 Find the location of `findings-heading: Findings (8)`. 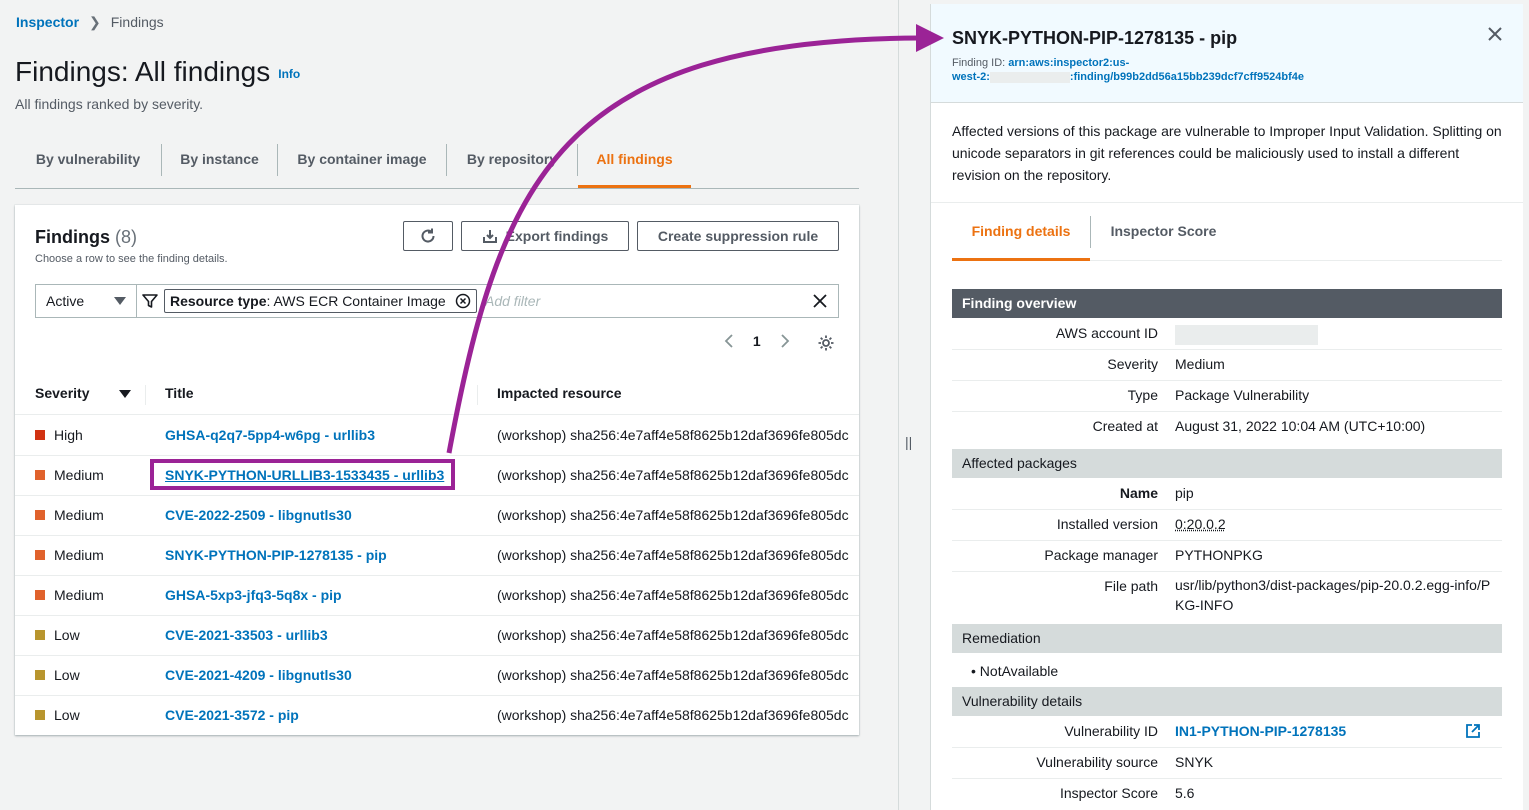

findings-heading: Findings (8) is located at coordinates (86, 237).